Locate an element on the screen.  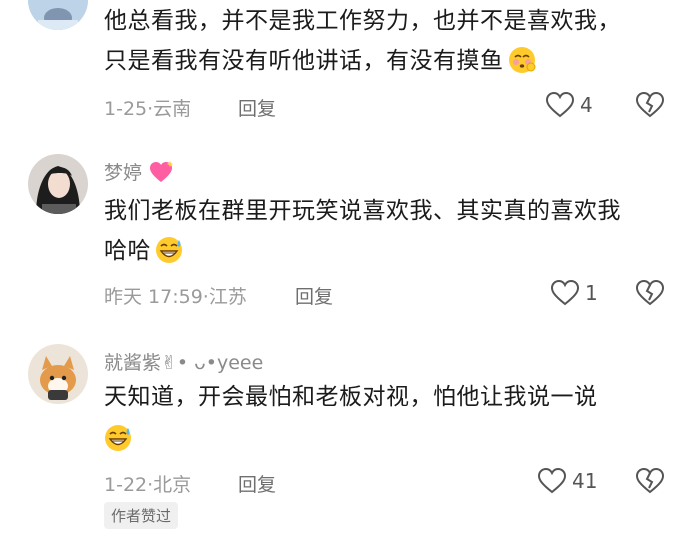
comment-text-line: 只是看我有没有听他讲话，有没有摸鱼 is located at coordinates (320, 61).